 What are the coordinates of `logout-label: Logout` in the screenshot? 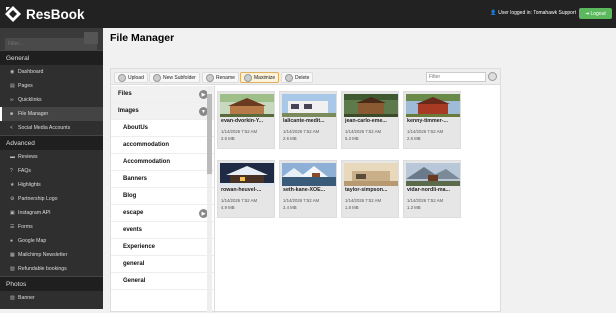 It's located at (598, 13).